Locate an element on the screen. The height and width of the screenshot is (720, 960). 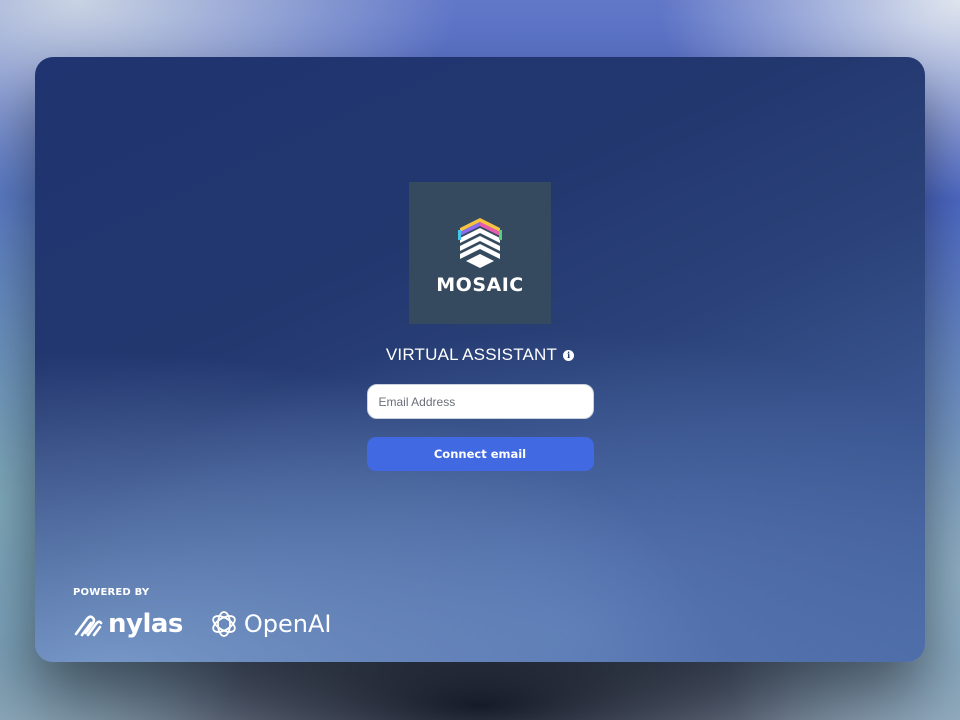
nylas-wordmark: nylas is located at coordinates (145, 624).